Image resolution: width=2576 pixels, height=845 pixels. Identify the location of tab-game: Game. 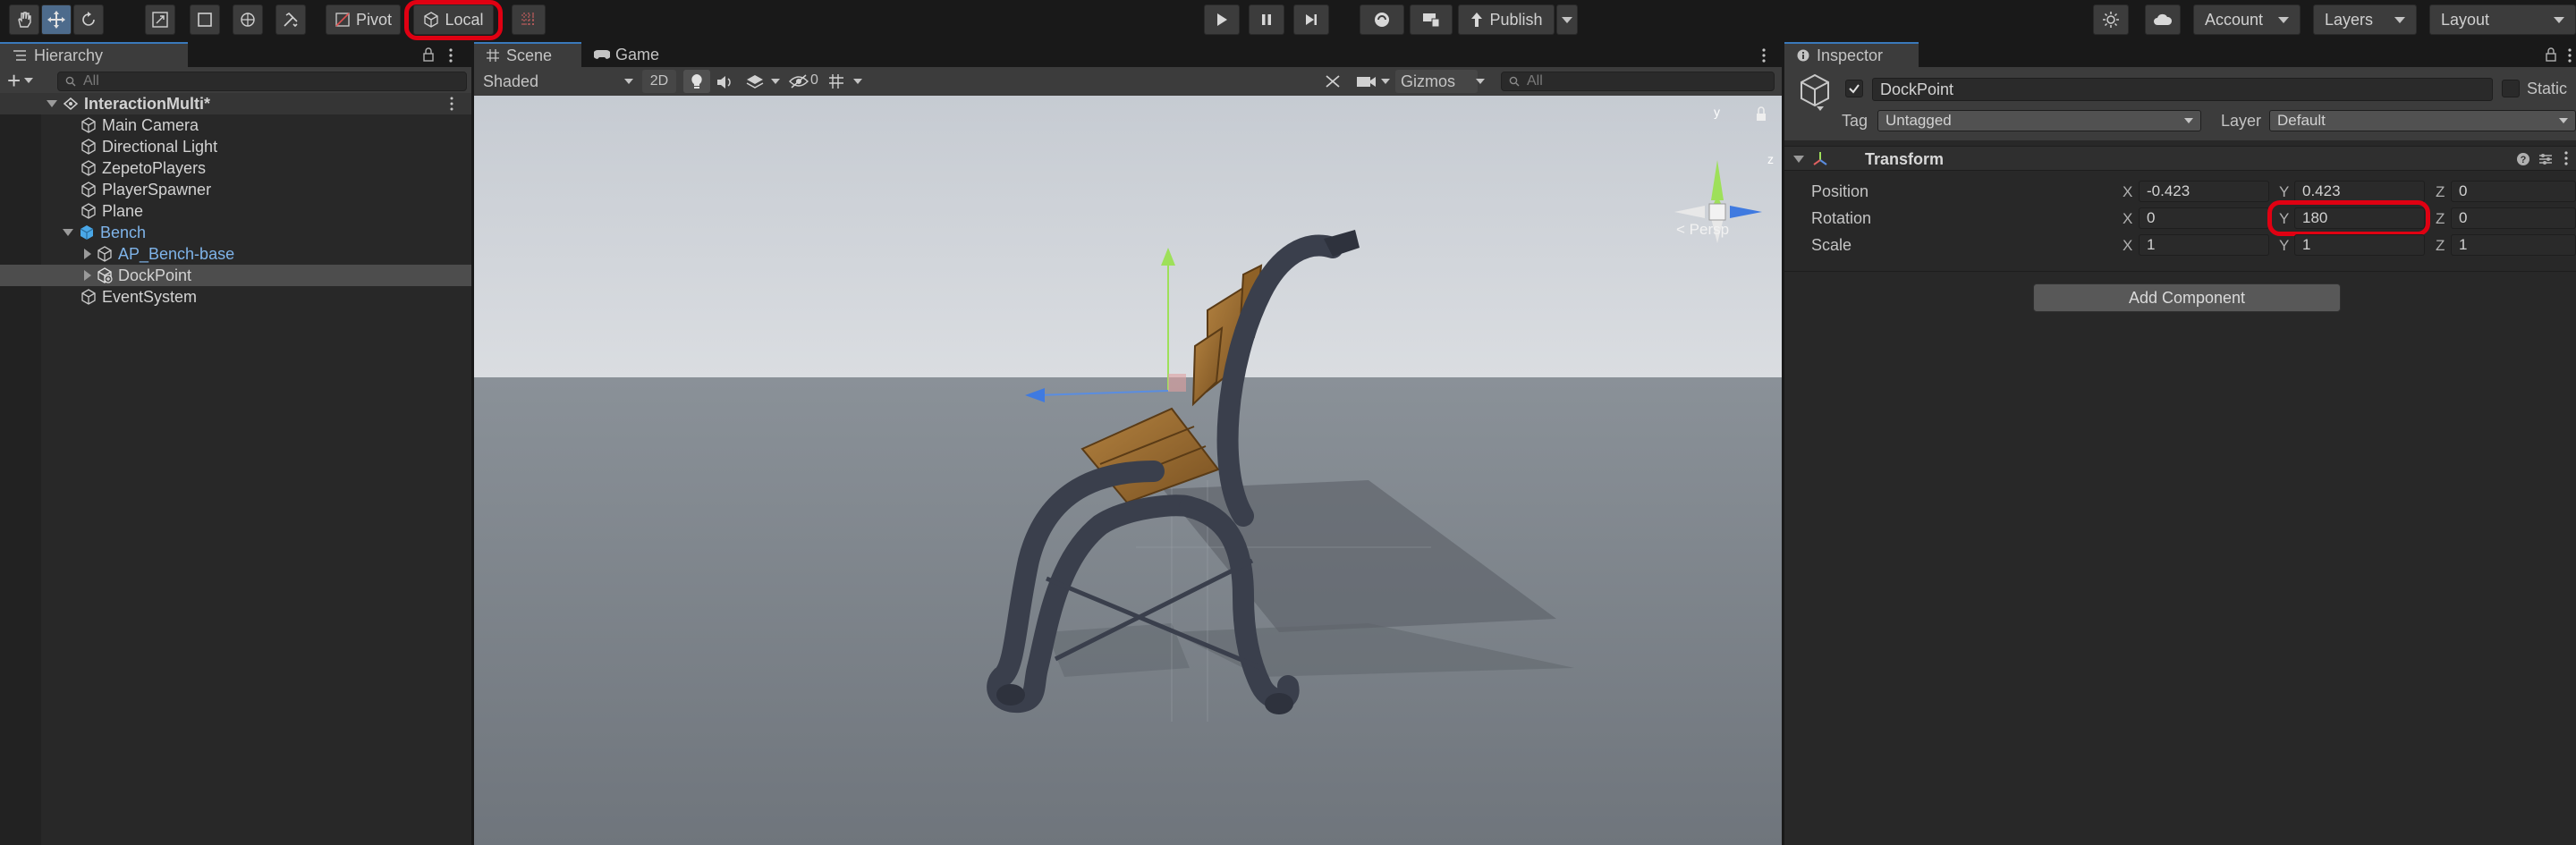
(635, 54).